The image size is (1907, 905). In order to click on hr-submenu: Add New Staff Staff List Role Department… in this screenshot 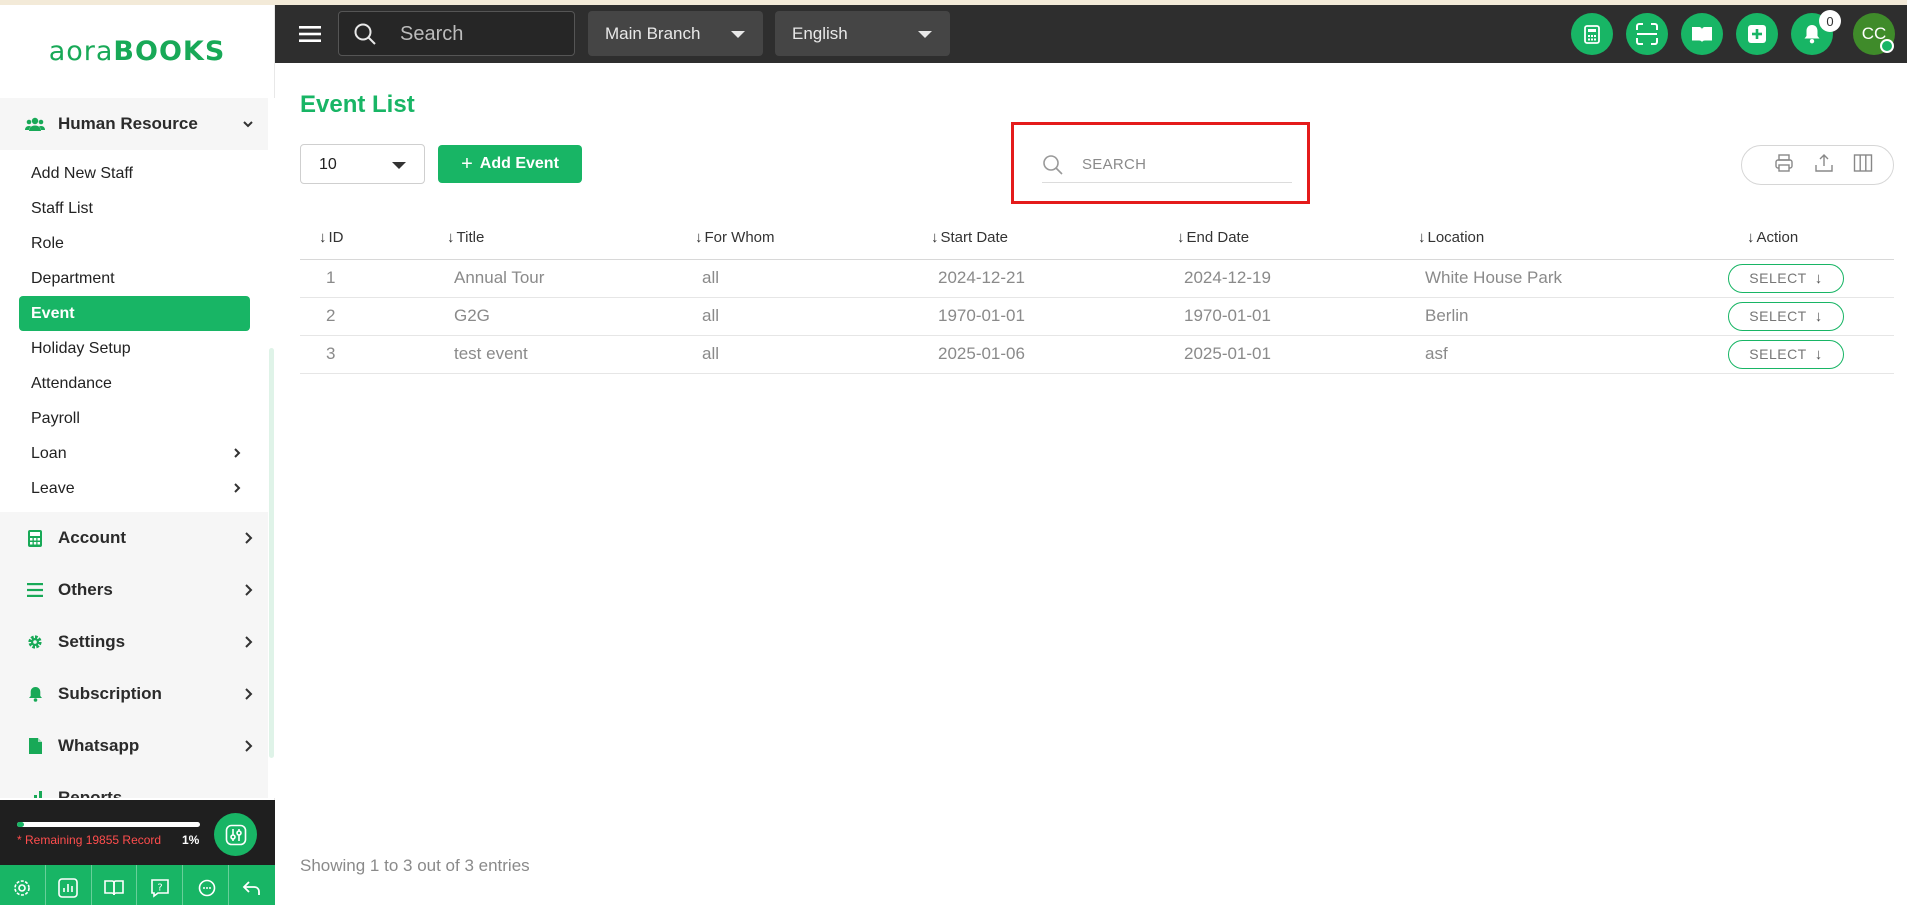, I will do `click(134, 331)`.